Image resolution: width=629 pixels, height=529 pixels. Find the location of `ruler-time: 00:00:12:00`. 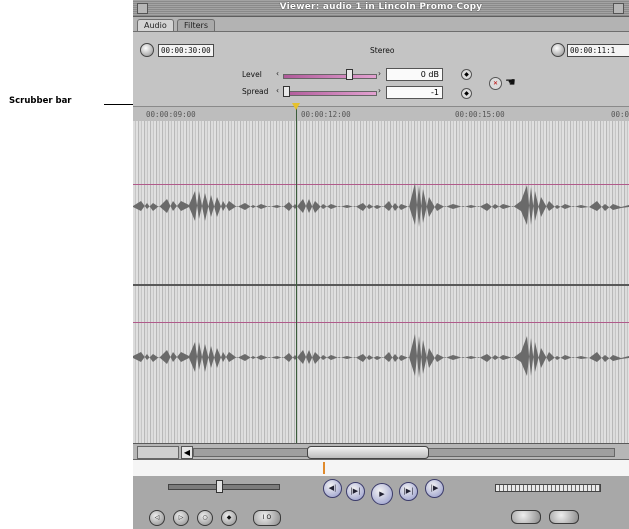

ruler-time: 00:00:12:00 is located at coordinates (326, 114).